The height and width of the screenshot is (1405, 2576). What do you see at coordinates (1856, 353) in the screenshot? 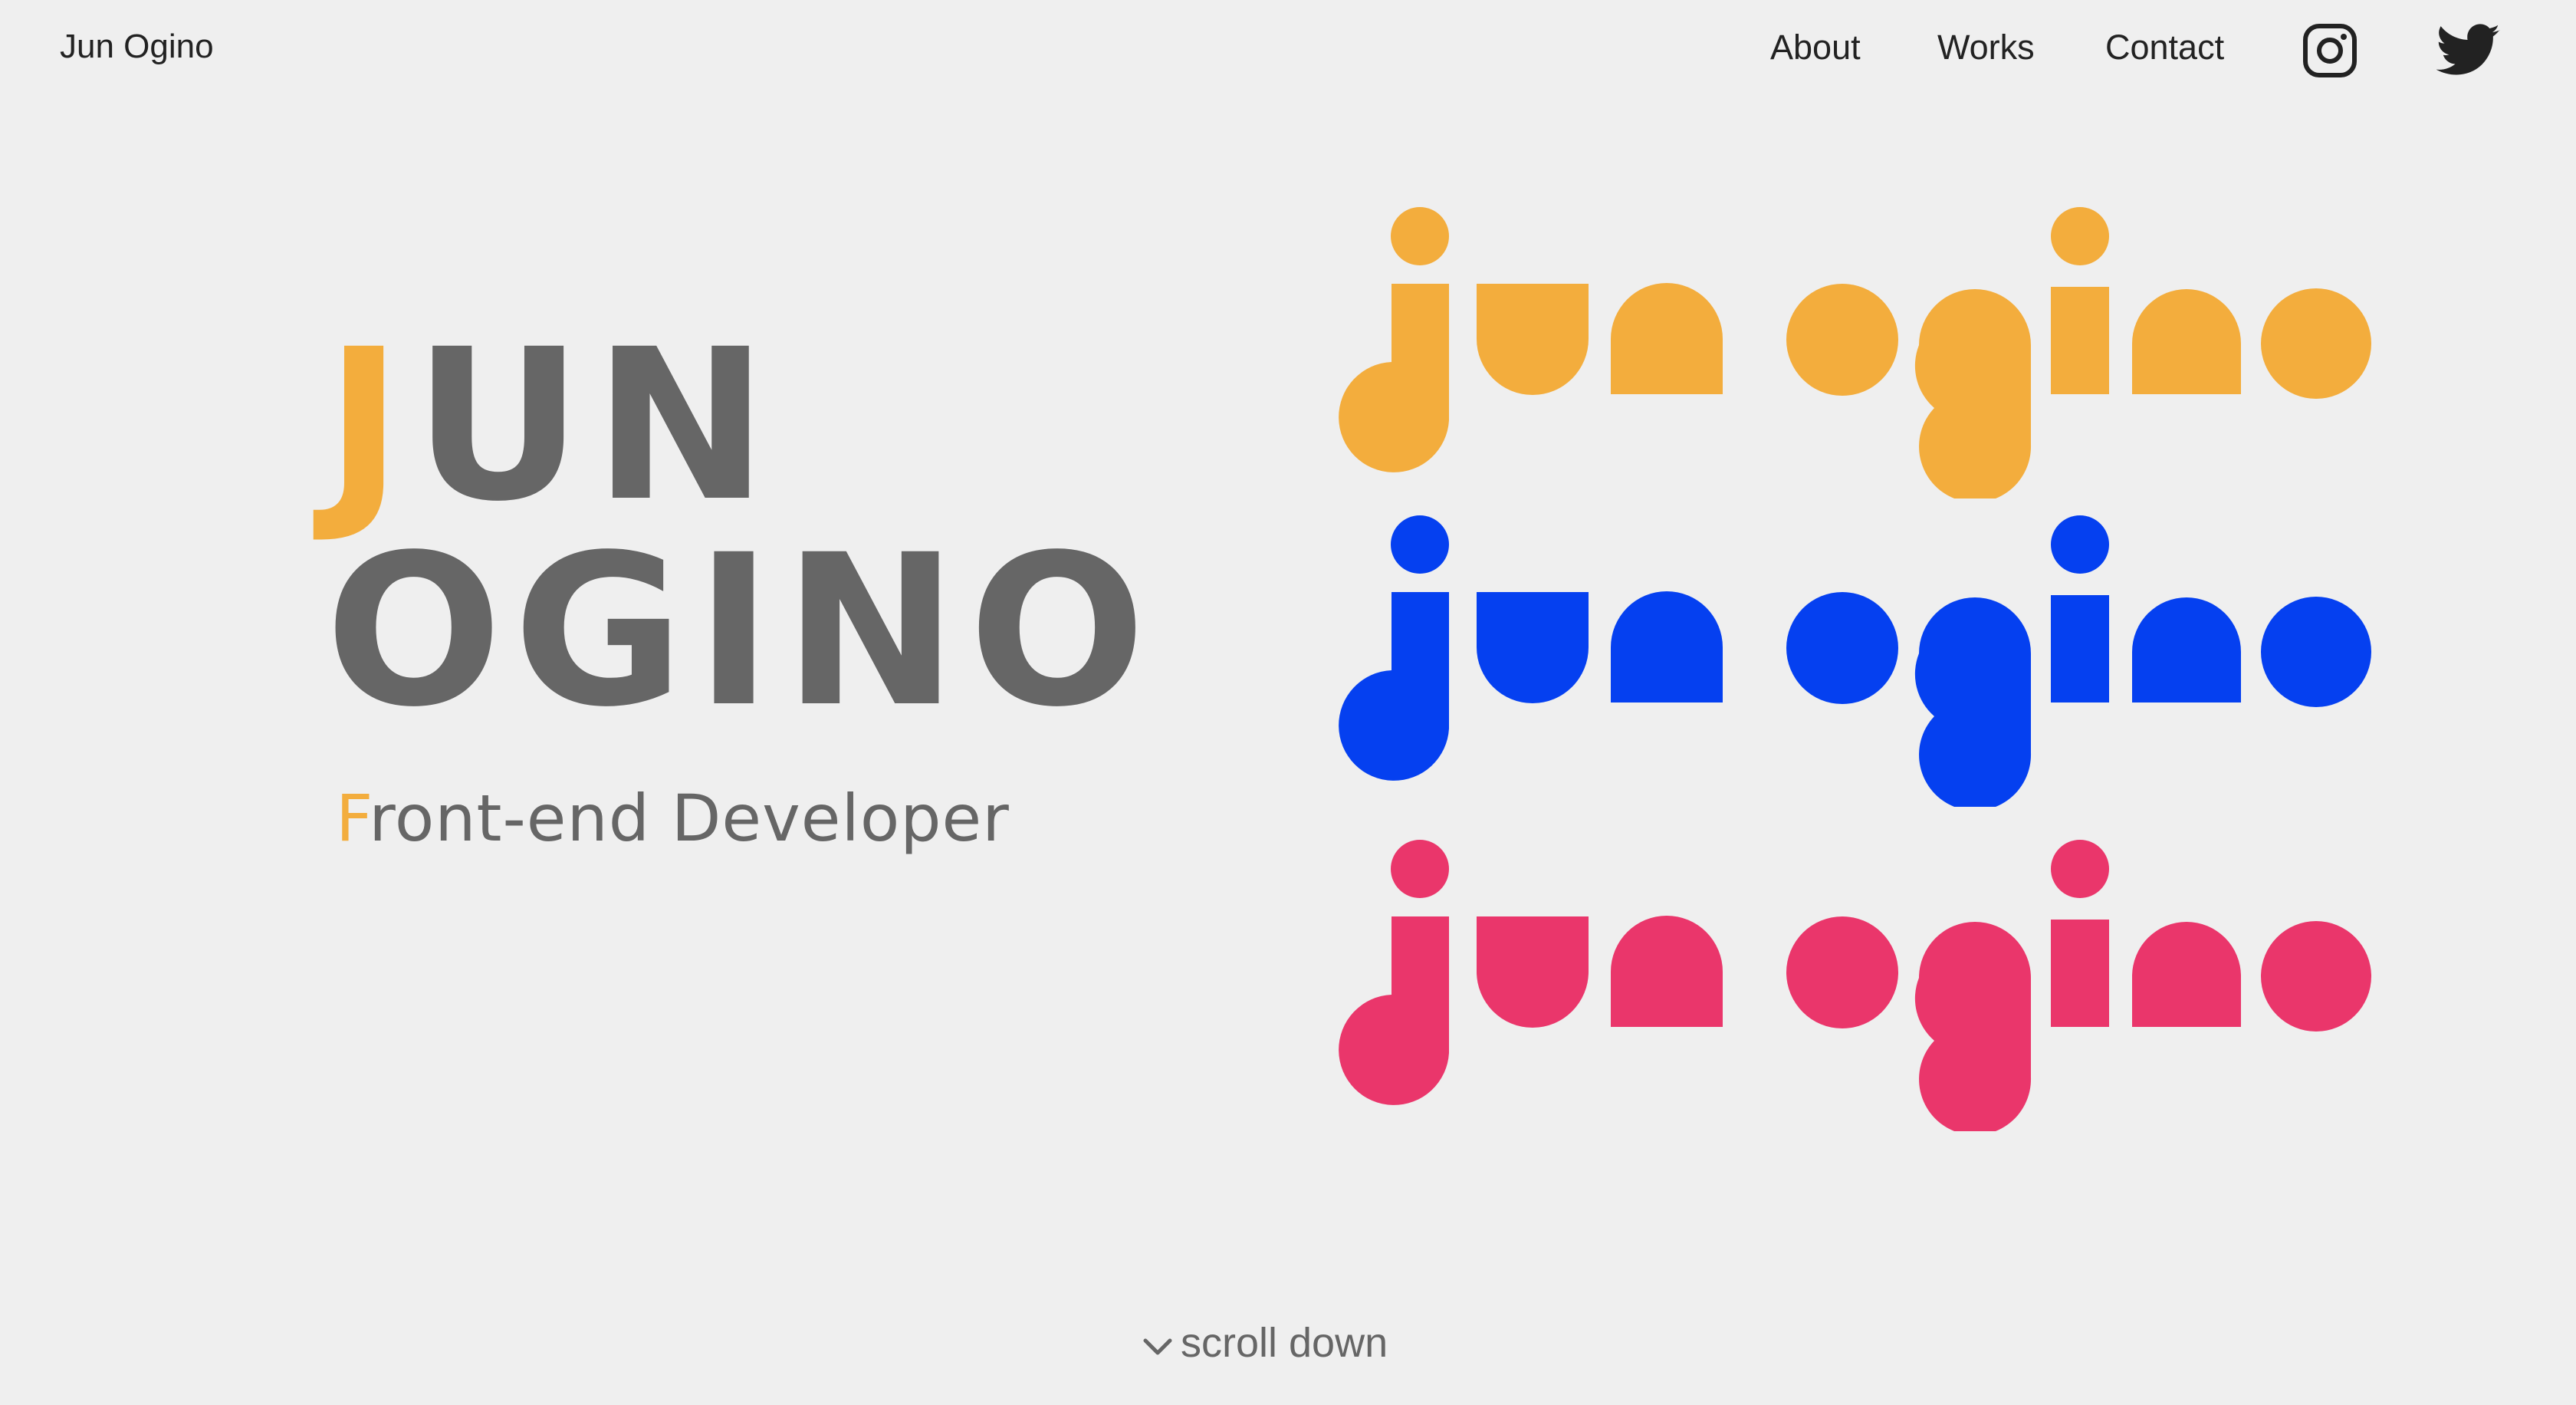
I see `logo-wordmark-orange` at bounding box center [1856, 353].